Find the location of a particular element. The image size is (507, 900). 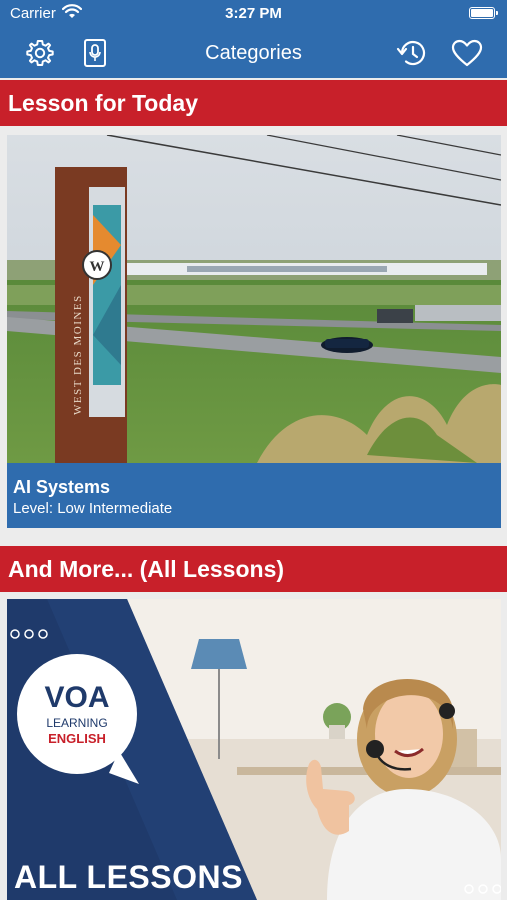

section-header-all-lessons: And More... (All Lessons) is located at coordinates (253, 569).